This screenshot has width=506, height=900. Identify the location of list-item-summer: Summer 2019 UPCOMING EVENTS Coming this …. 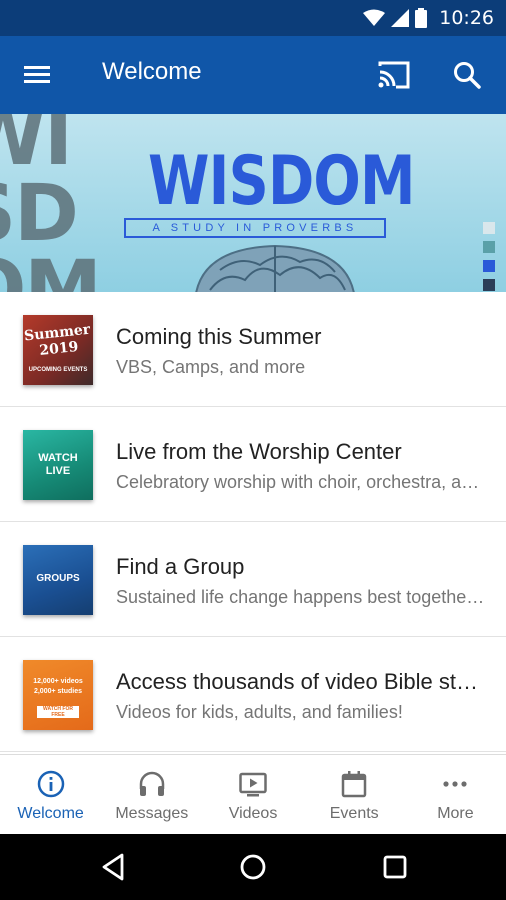
(253, 349).